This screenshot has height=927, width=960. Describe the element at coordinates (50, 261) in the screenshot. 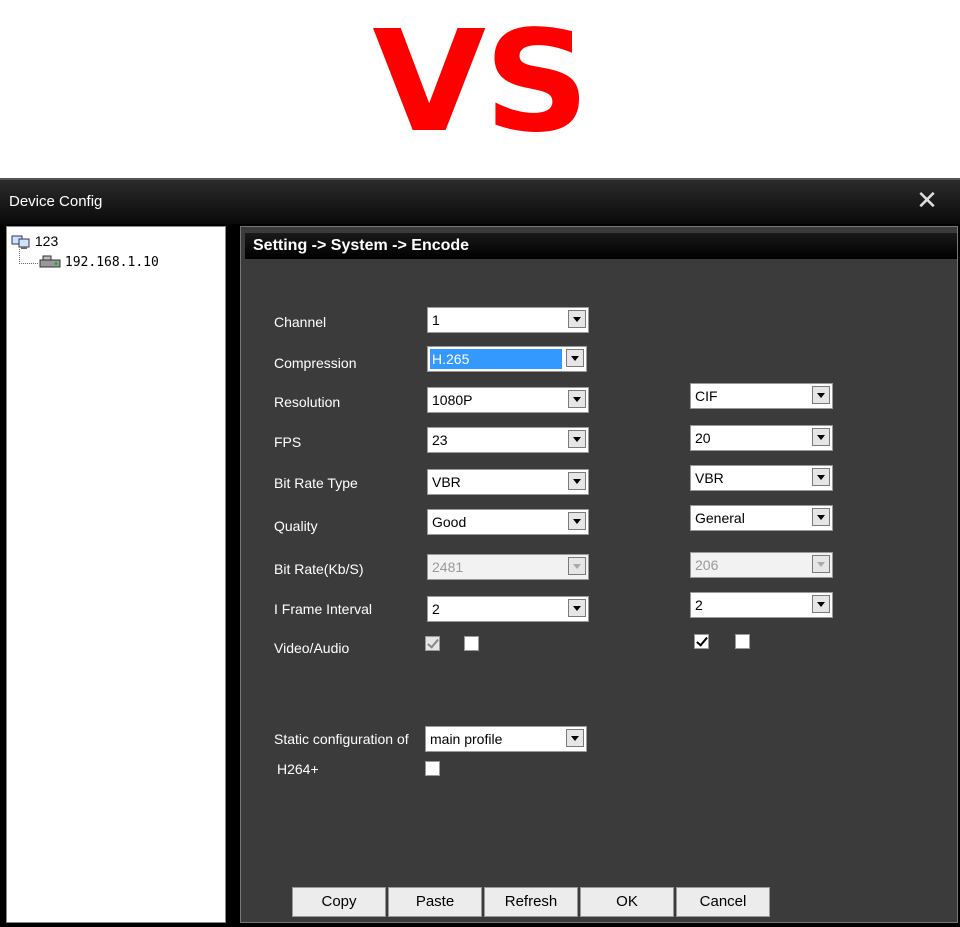

I see `dvr-device-icon` at that location.